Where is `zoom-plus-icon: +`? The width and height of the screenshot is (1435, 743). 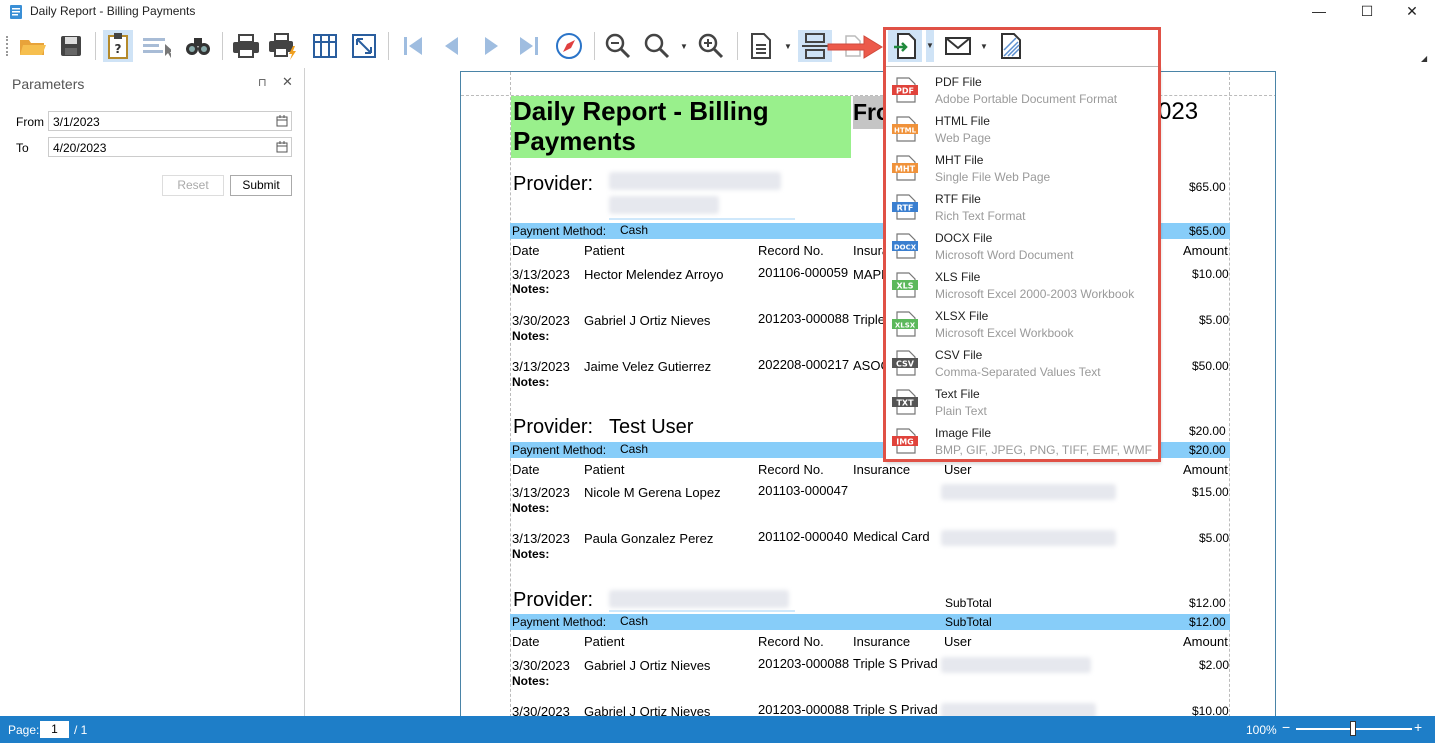
zoom-plus-icon: + is located at coordinates (1418, 727).